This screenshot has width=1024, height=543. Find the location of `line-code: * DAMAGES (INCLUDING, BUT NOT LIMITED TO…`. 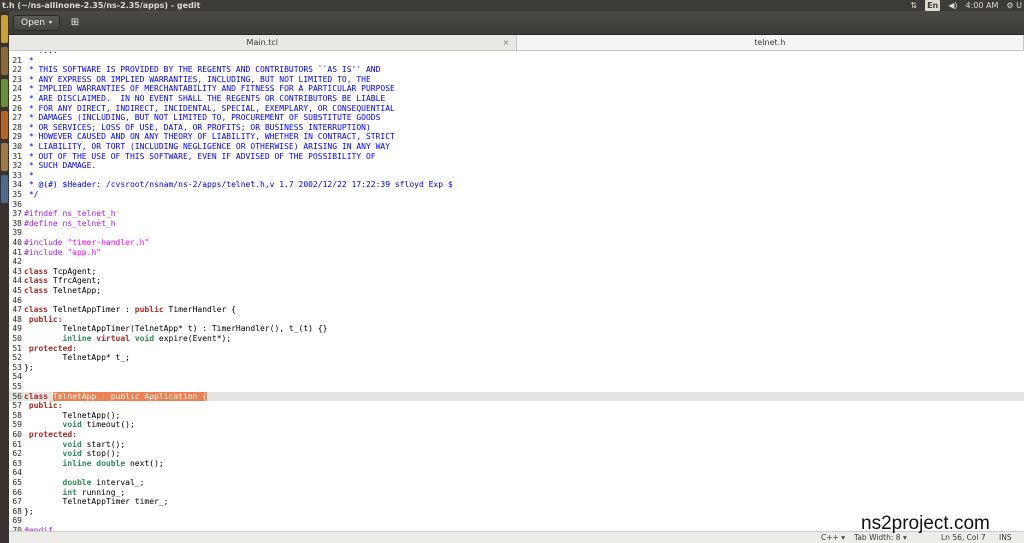

line-code: * DAMAGES (INCLUDING, BUT NOT LIMITED TO… is located at coordinates (202, 117).